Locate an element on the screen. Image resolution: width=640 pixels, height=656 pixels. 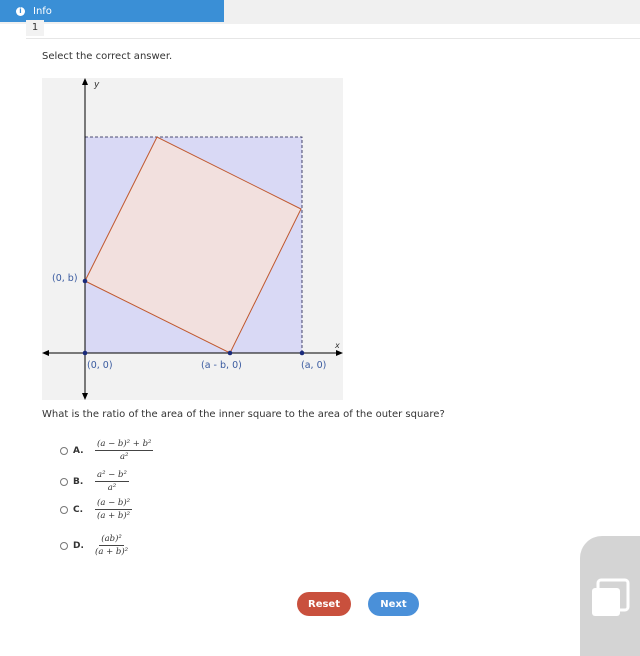
label-zero-b: (0, b) is located at coordinates (65, 278).